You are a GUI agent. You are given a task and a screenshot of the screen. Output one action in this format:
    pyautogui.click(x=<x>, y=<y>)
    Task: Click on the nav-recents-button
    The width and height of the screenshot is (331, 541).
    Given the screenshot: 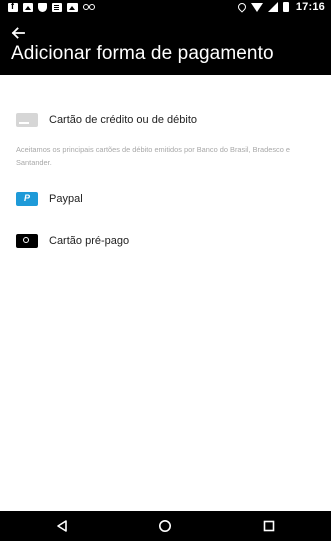 What is the action you would take?
    pyautogui.click(x=269, y=526)
    